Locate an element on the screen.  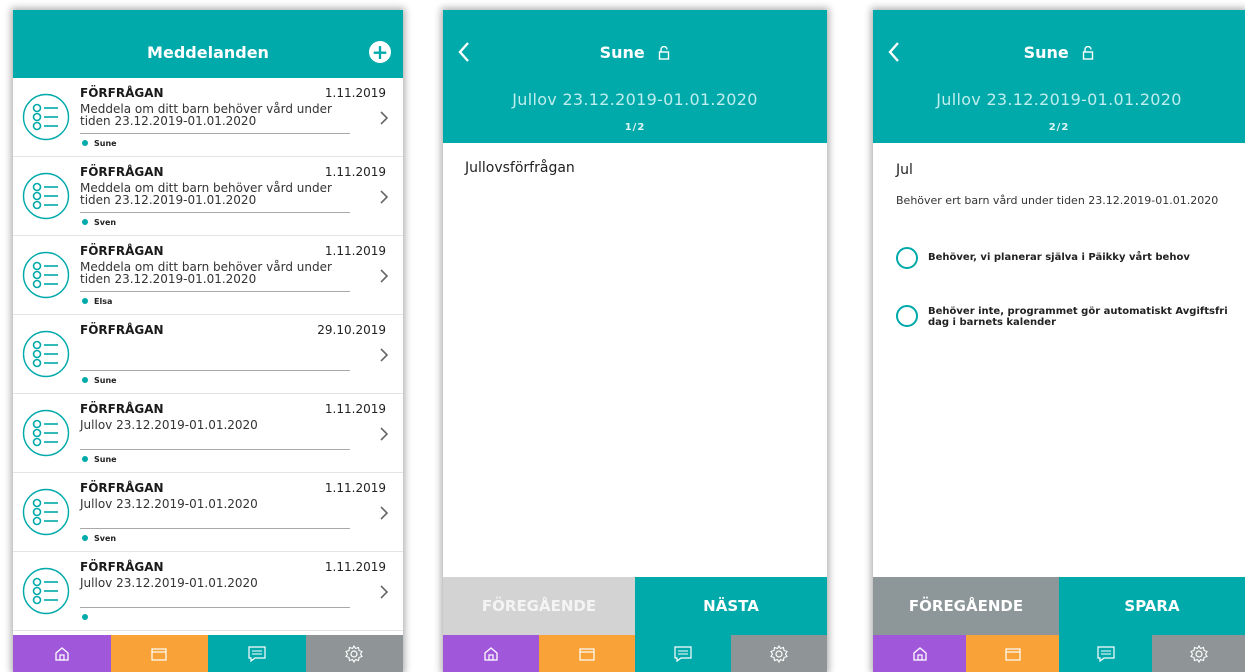
add-message-button: + is located at coordinates (380, 52).